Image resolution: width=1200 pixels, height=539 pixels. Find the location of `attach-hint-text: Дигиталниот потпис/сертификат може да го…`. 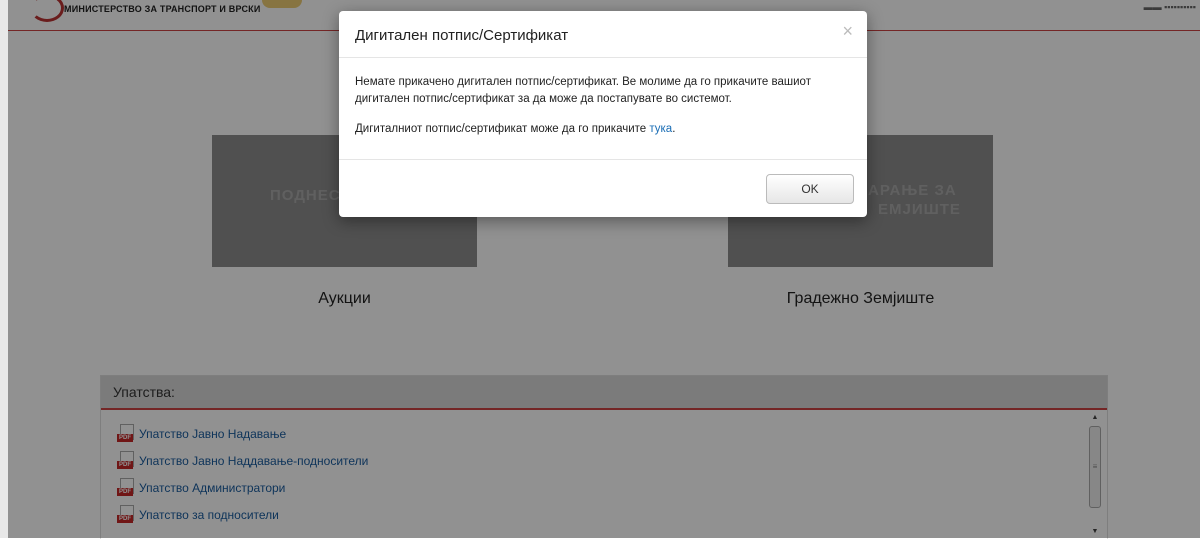

attach-hint-text: Дигиталниот потпис/сертификат може да го… is located at coordinates (502, 129).